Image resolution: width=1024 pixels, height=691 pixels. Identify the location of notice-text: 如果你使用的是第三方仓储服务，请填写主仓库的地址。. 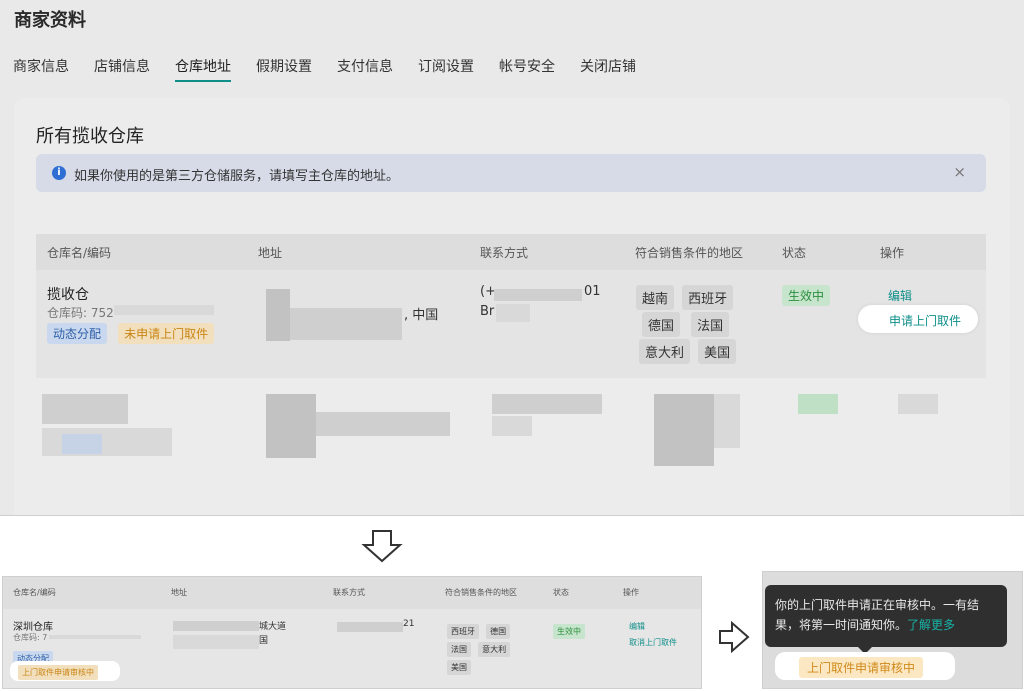
(237, 176).